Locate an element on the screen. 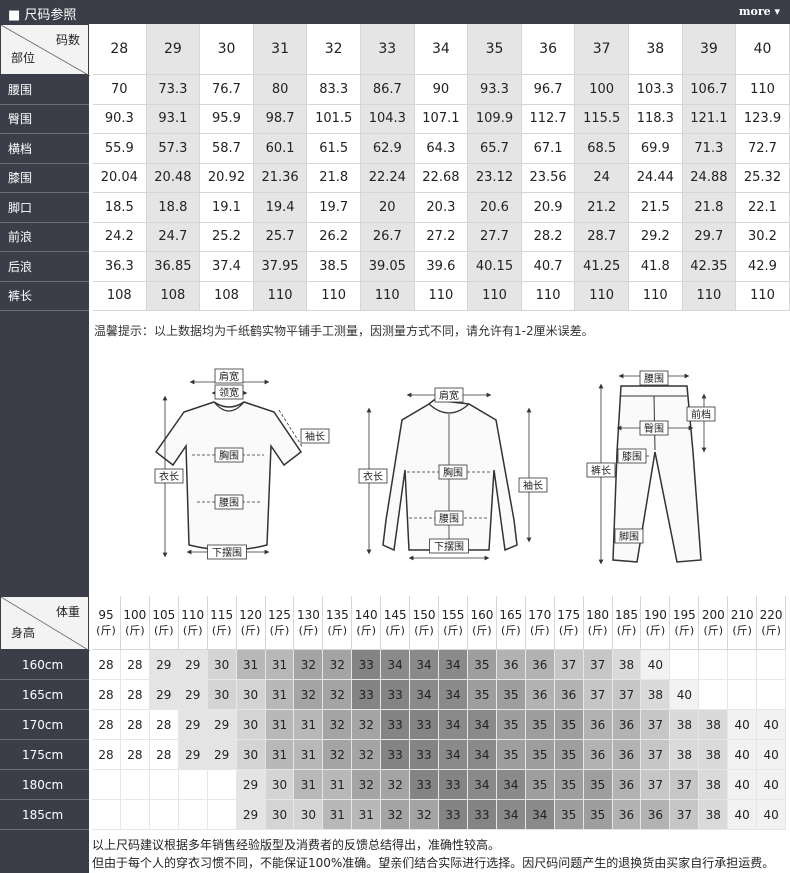 Image resolution: width=790 pixels, height=873 pixels. size-recommendation-cell: 28 is located at coordinates (135, 695).